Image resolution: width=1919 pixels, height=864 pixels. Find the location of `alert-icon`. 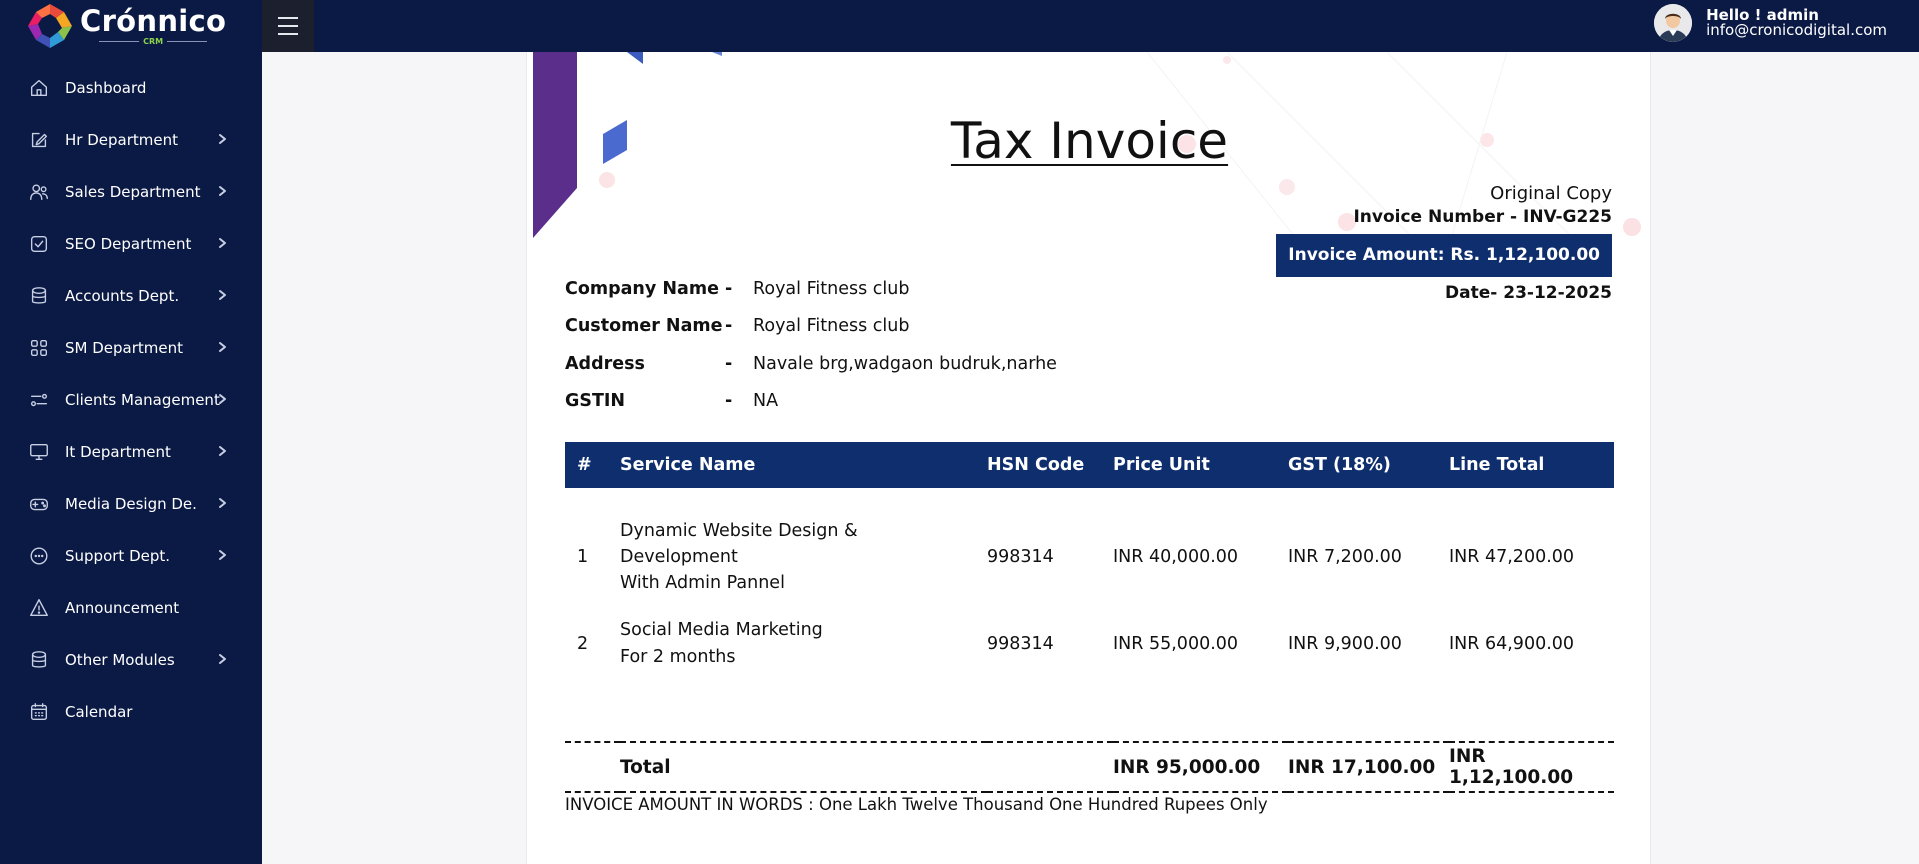

alert-icon is located at coordinates (39, 608).